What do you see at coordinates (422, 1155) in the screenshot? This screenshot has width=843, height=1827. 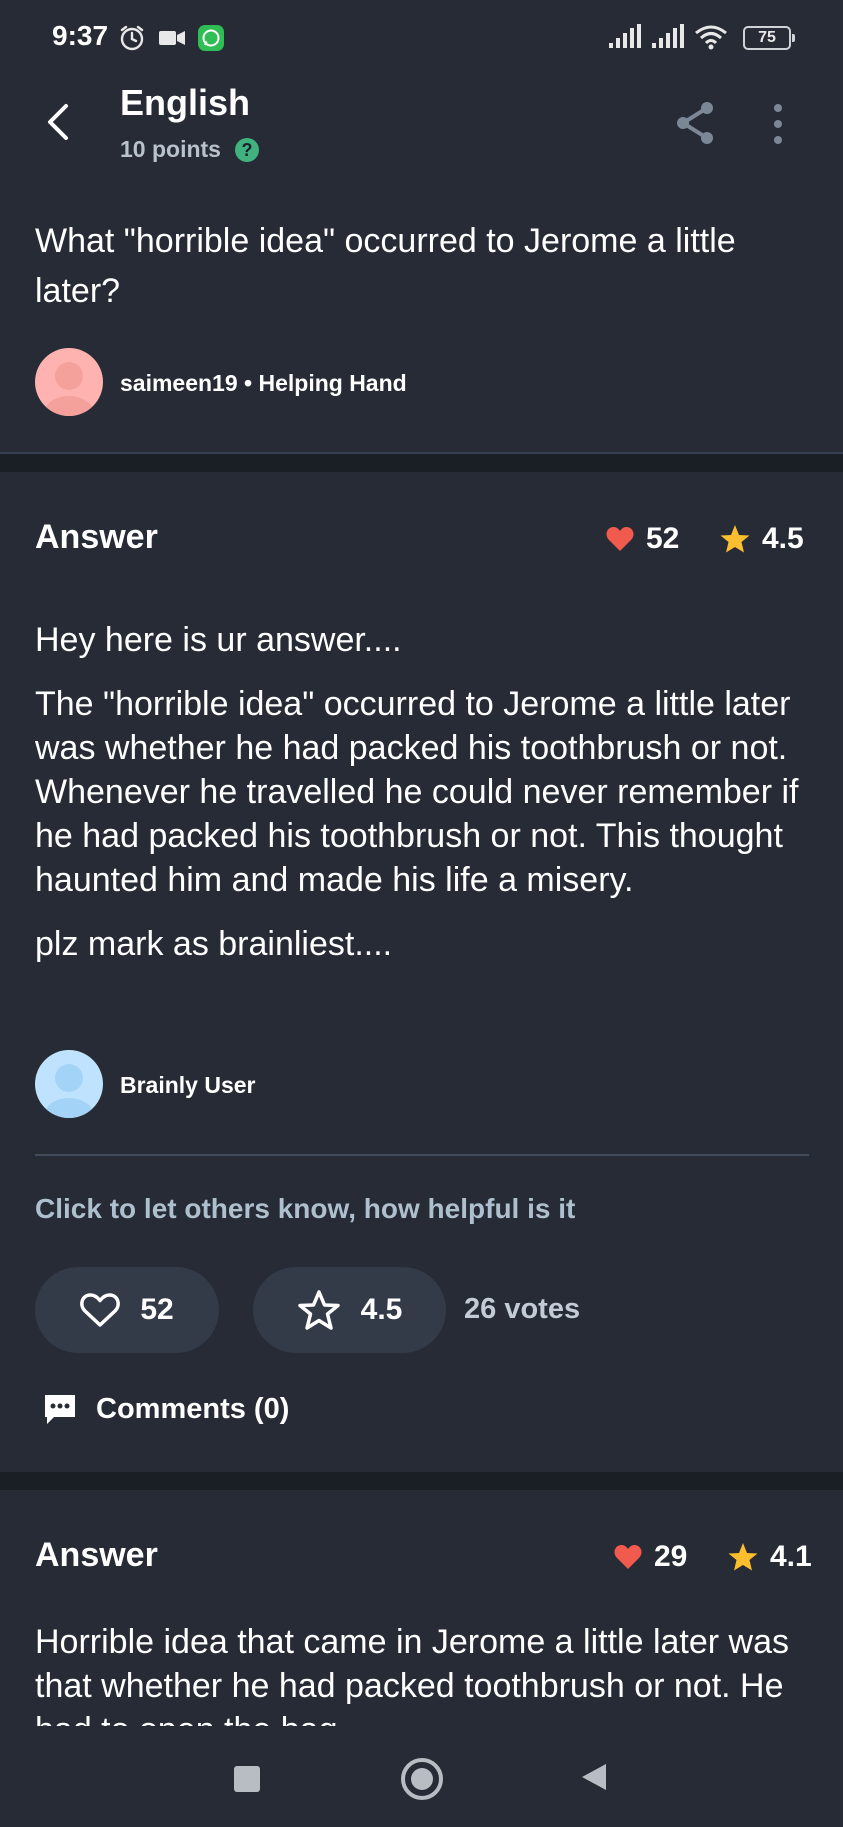 I see `divider` at bounding box center [422, 1155].